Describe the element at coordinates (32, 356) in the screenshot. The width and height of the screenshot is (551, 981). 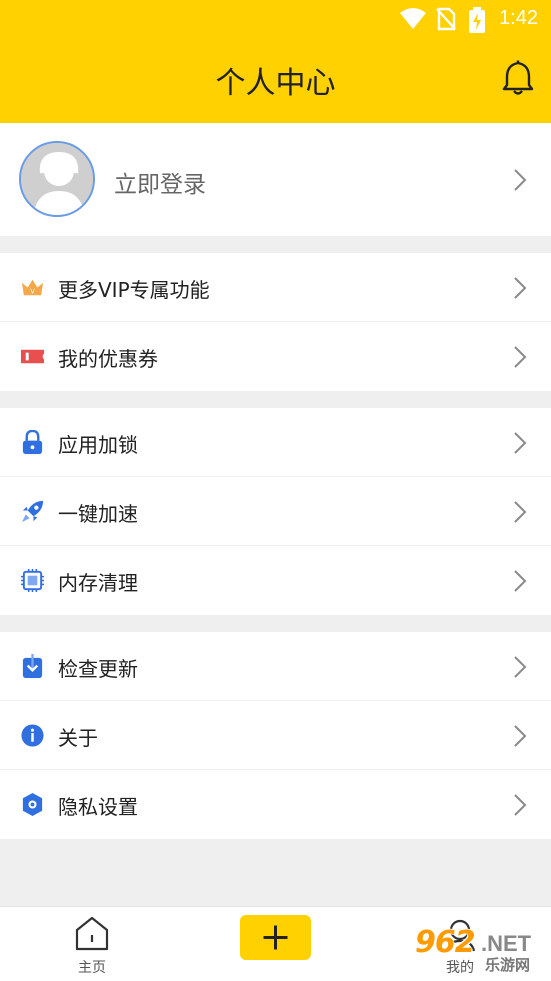
I see `coupon-icon` at that location.